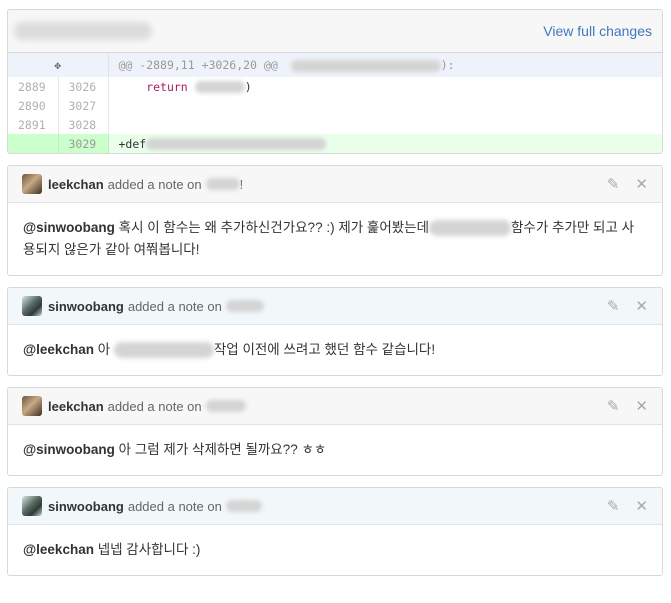 This screenshot has height=603, width=671. What do you see at coordinates (83, 105) in the screenshot?
I see `new-line-number: 3027` at bounding box center [83, 105].